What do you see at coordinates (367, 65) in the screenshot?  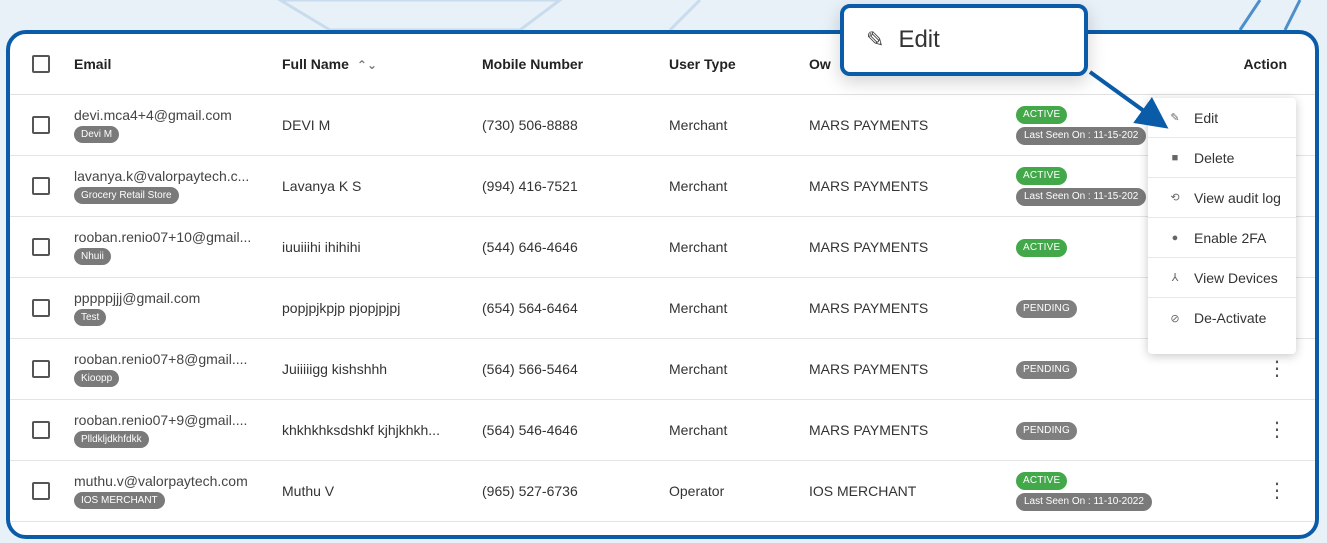 I see `sort-icon: ⌃⌄` at bounding box center [367, 65].